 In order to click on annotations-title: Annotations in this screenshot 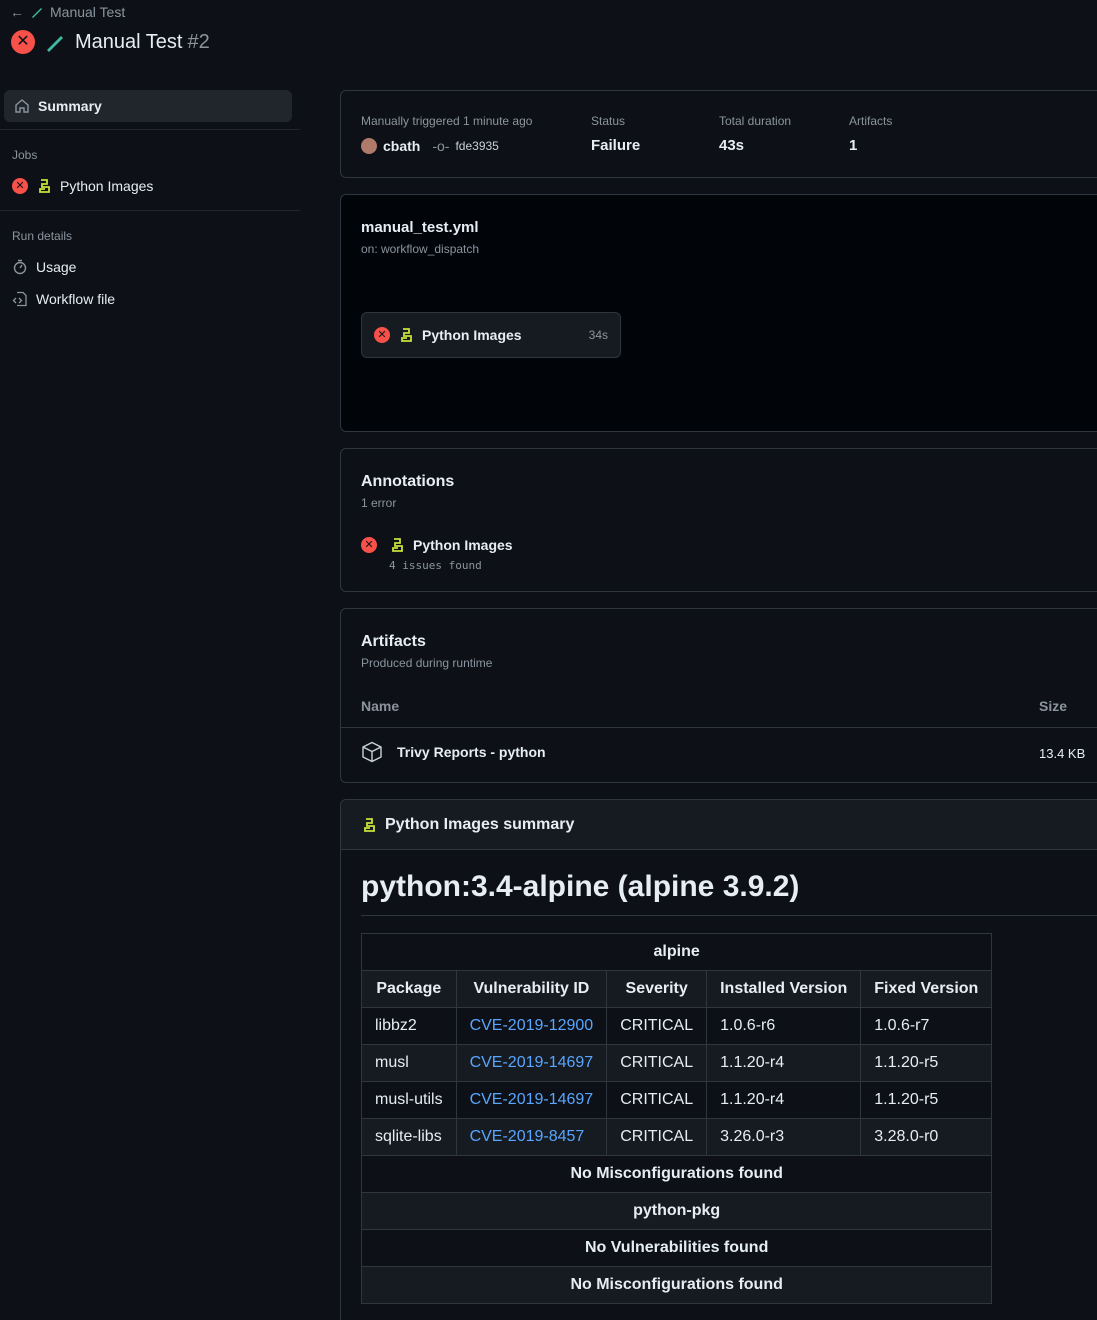, I will do `click(408, 481)`.